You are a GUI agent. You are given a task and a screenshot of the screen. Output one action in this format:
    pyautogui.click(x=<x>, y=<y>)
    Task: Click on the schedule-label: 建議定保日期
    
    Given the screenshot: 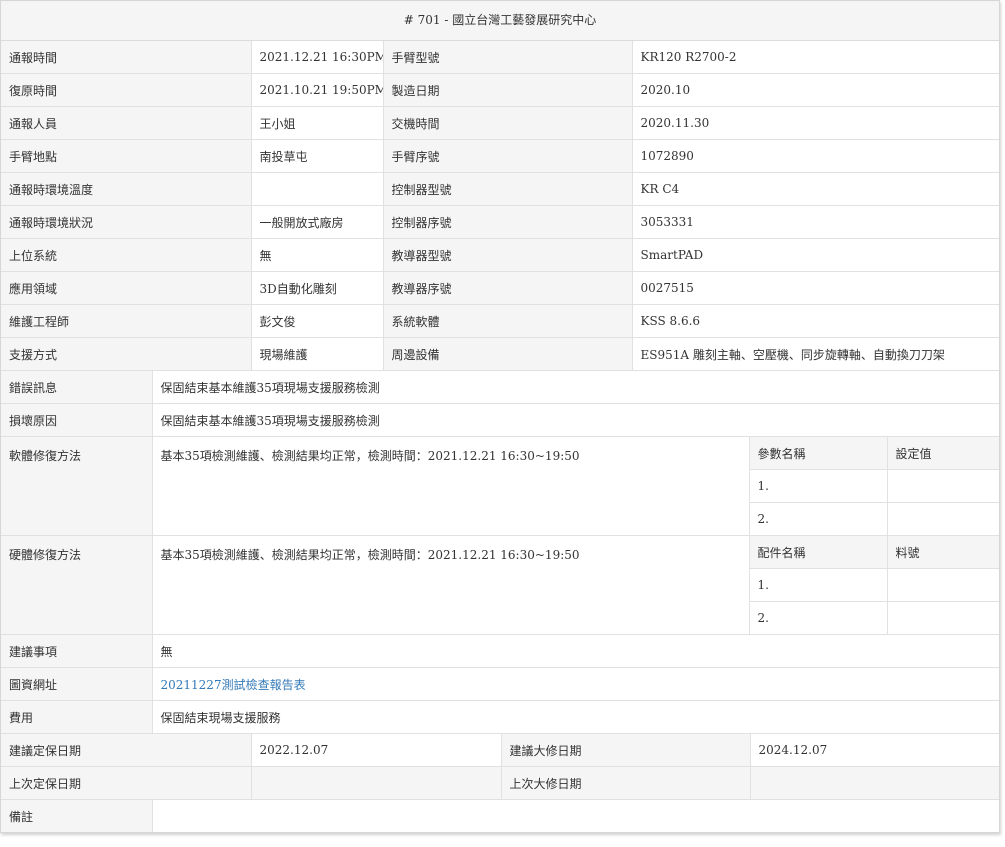 What is the action you would take?
    pyautogui.click(x=126, y=750)
    